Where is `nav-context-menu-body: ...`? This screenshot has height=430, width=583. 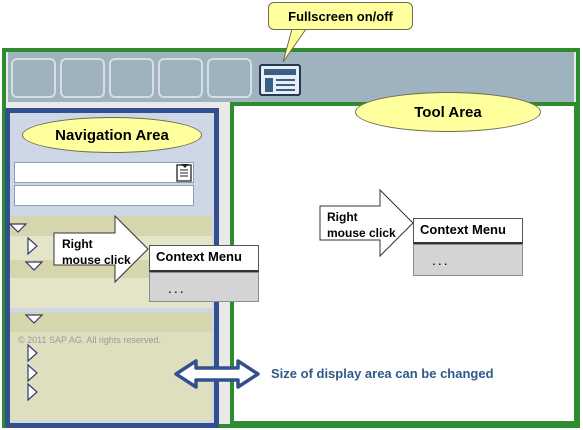
nav-context-menu-body: ... is located at coordinates (204, 287).